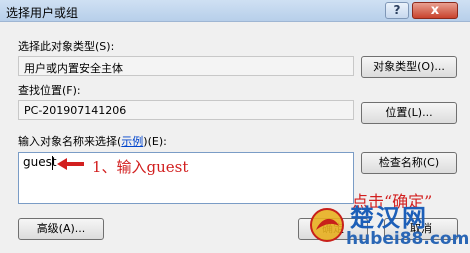 This screenshot has width=470, height=253. I want to click on close-button: x, so click(435, 10).